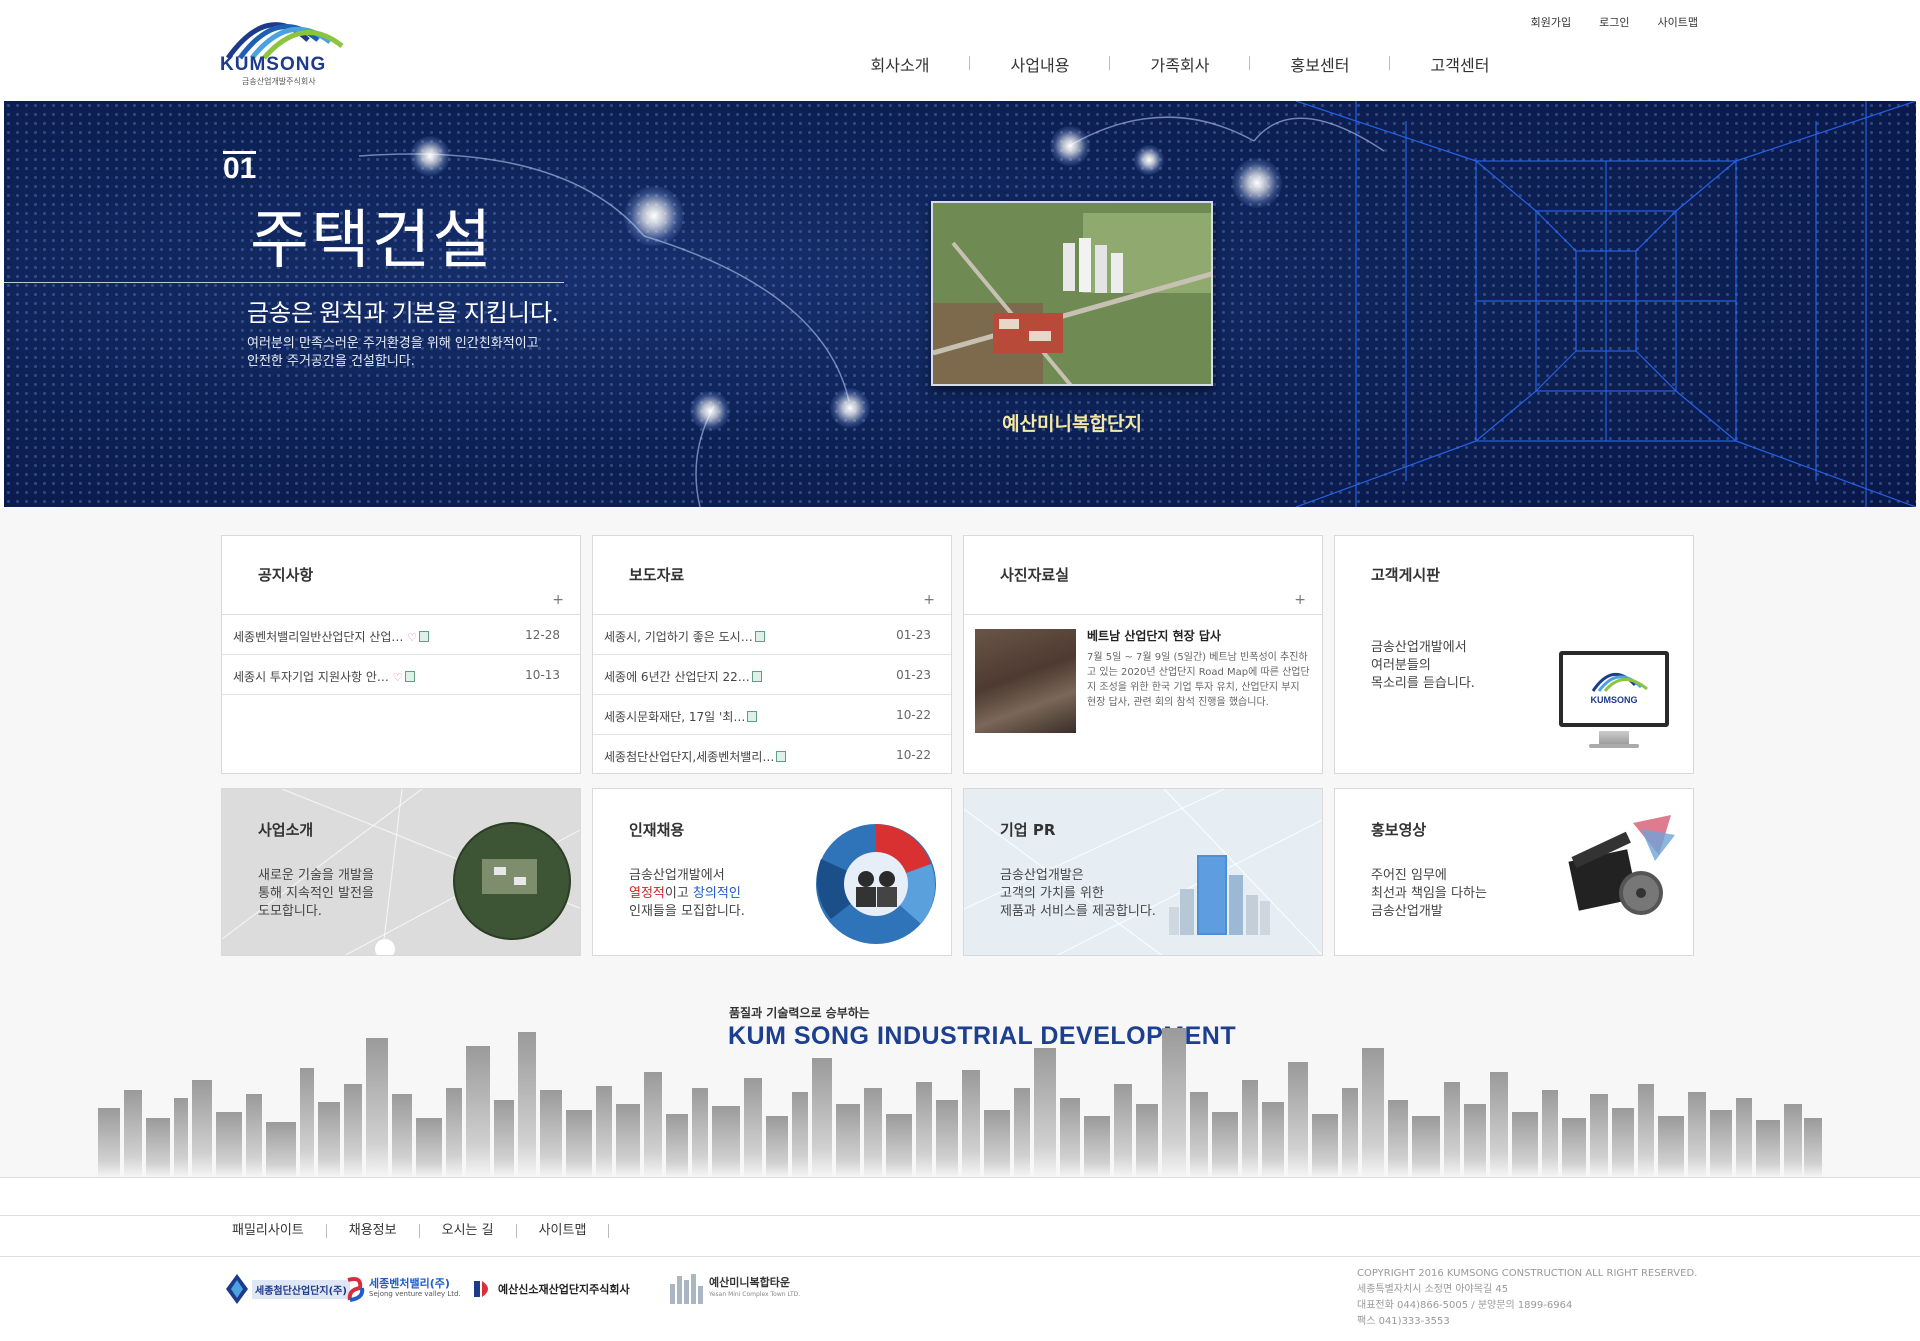  Describe the element at coordinates (273, 1231) in the screenshot. I see `footer-link-family: 패밀리사이트` at that location.